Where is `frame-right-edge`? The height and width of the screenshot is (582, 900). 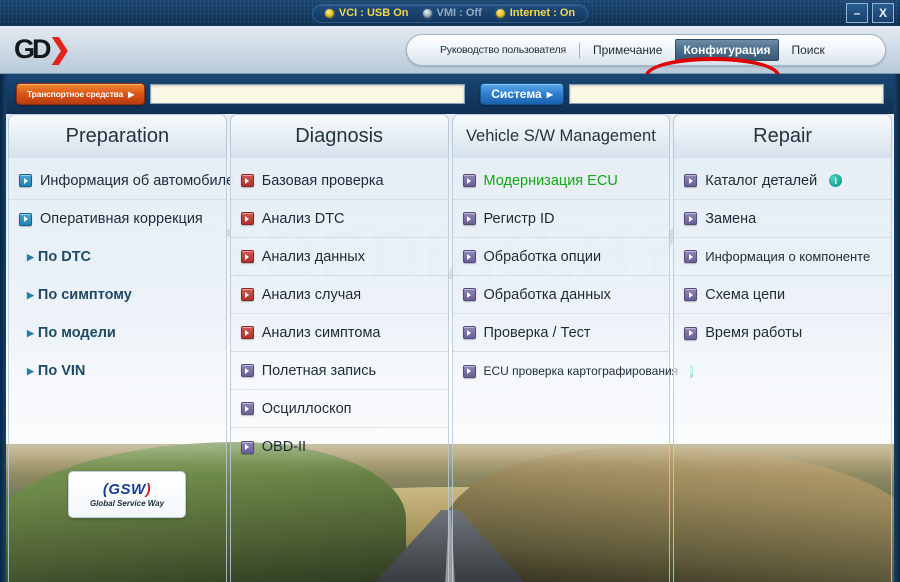 frame-right-edge is located at coordinates (897, 328).